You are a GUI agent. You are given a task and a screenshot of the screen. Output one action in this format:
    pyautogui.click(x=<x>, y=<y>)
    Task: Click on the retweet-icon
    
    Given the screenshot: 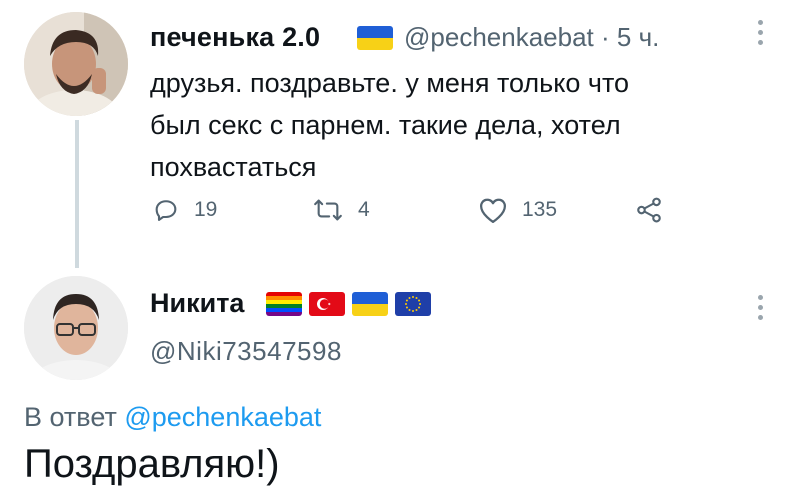 What is the action you would take?
    pyautogui.click(x=328, y=210)
    